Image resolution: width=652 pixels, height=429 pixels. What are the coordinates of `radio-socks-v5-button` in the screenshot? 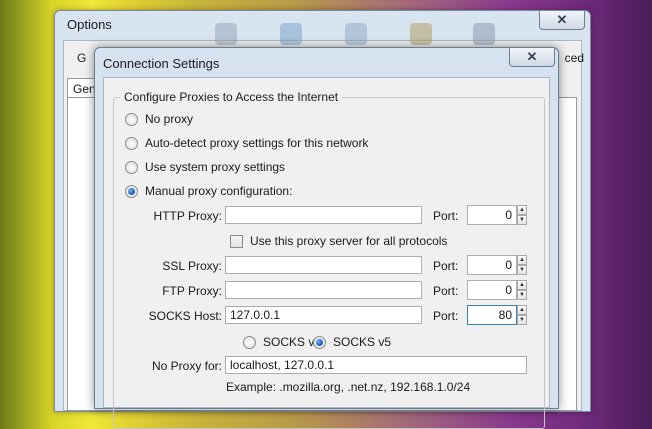 It's located at (319, 342).